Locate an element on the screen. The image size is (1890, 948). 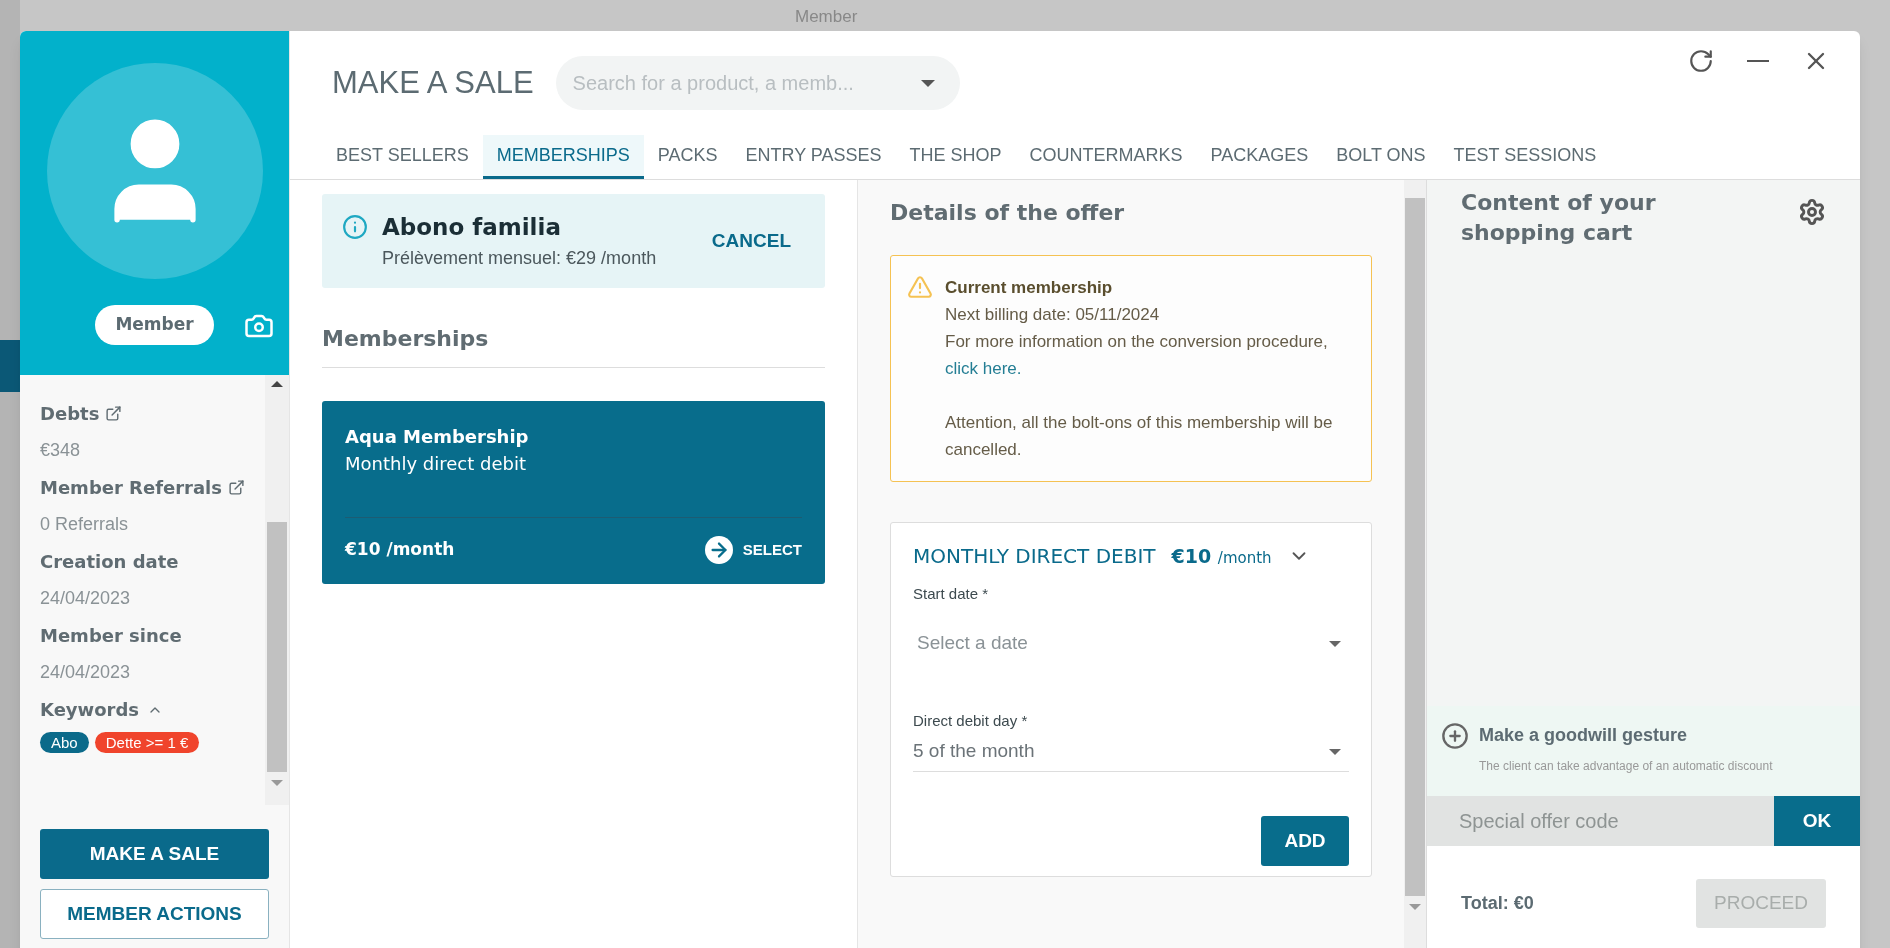
warning-text: Attention, all the bolt-ons of this membership will be cancelled. is located at coordinates (1139, 436).